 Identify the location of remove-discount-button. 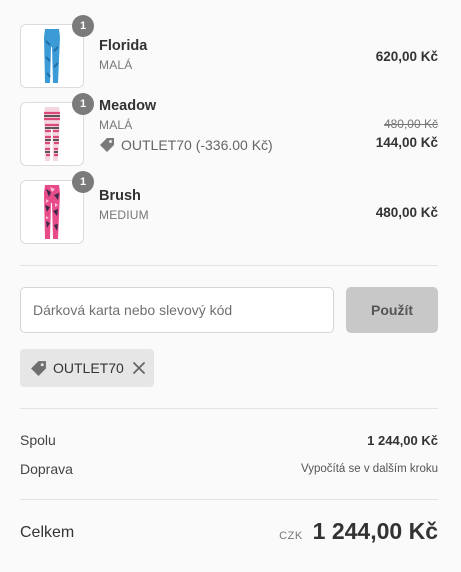
(139, 368).